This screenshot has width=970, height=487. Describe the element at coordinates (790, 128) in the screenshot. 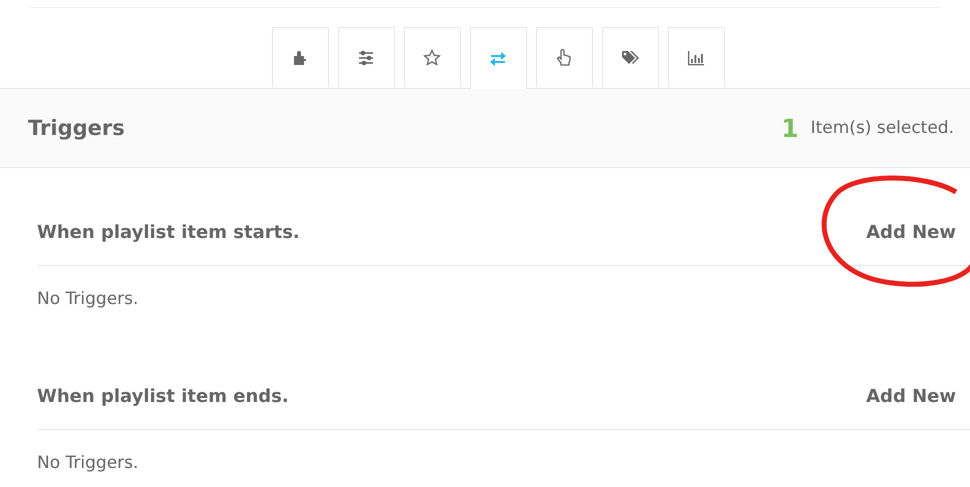

I see `selected-count: 1` at that location.